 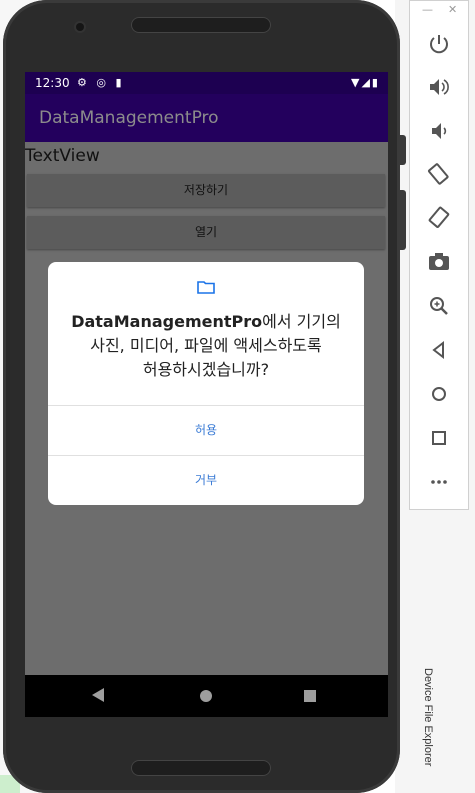 What do you see at coordinates (439, 174) in the screenshot?
I see `rotate-left-icon` at bounding box center [439, 174].